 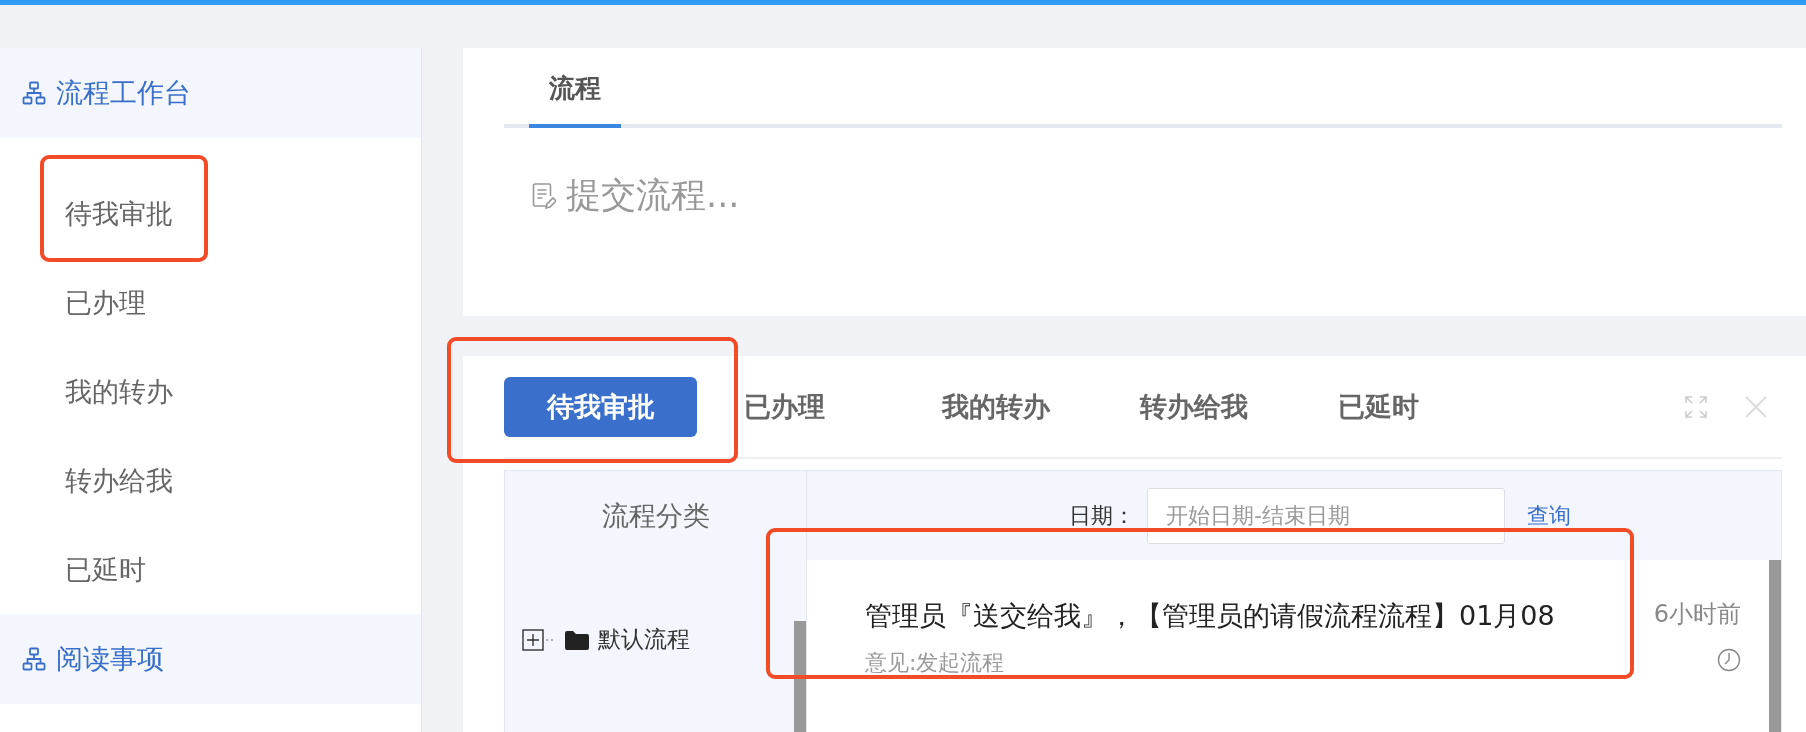 What do you see at coordinates (119, 480) in the screenshot?
I see `sidebar-item: 转办给我` at bounding box center [119, 480].